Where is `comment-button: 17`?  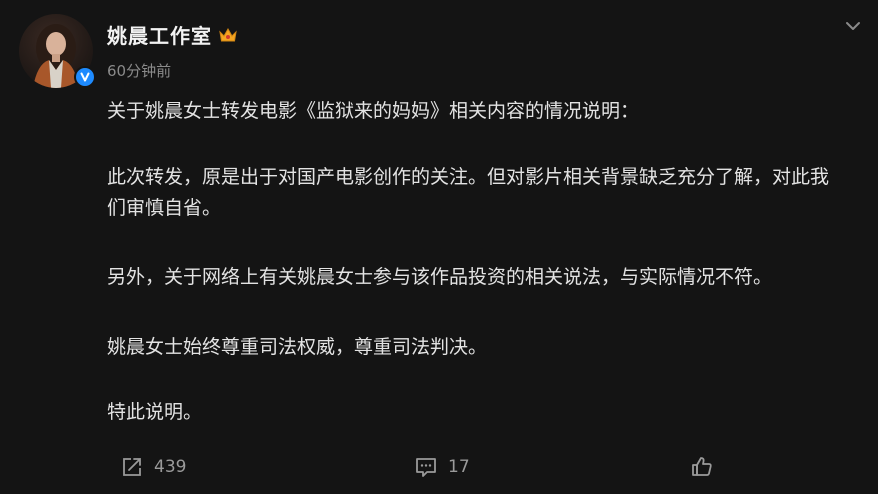
comment-button: 17 is located at coordinates (442, 467).